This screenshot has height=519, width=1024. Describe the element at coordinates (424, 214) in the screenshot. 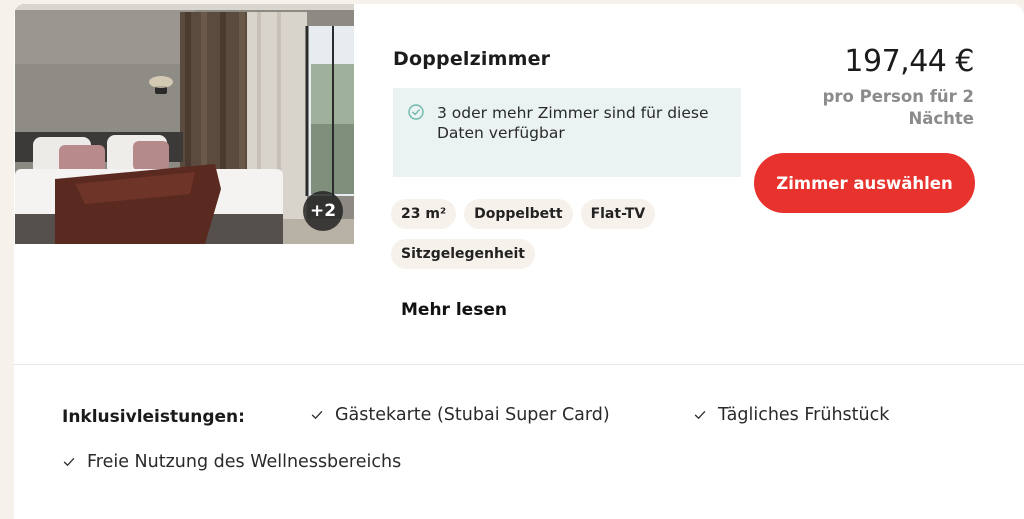

I see `feature-chip-size: 23 m²` at that location.